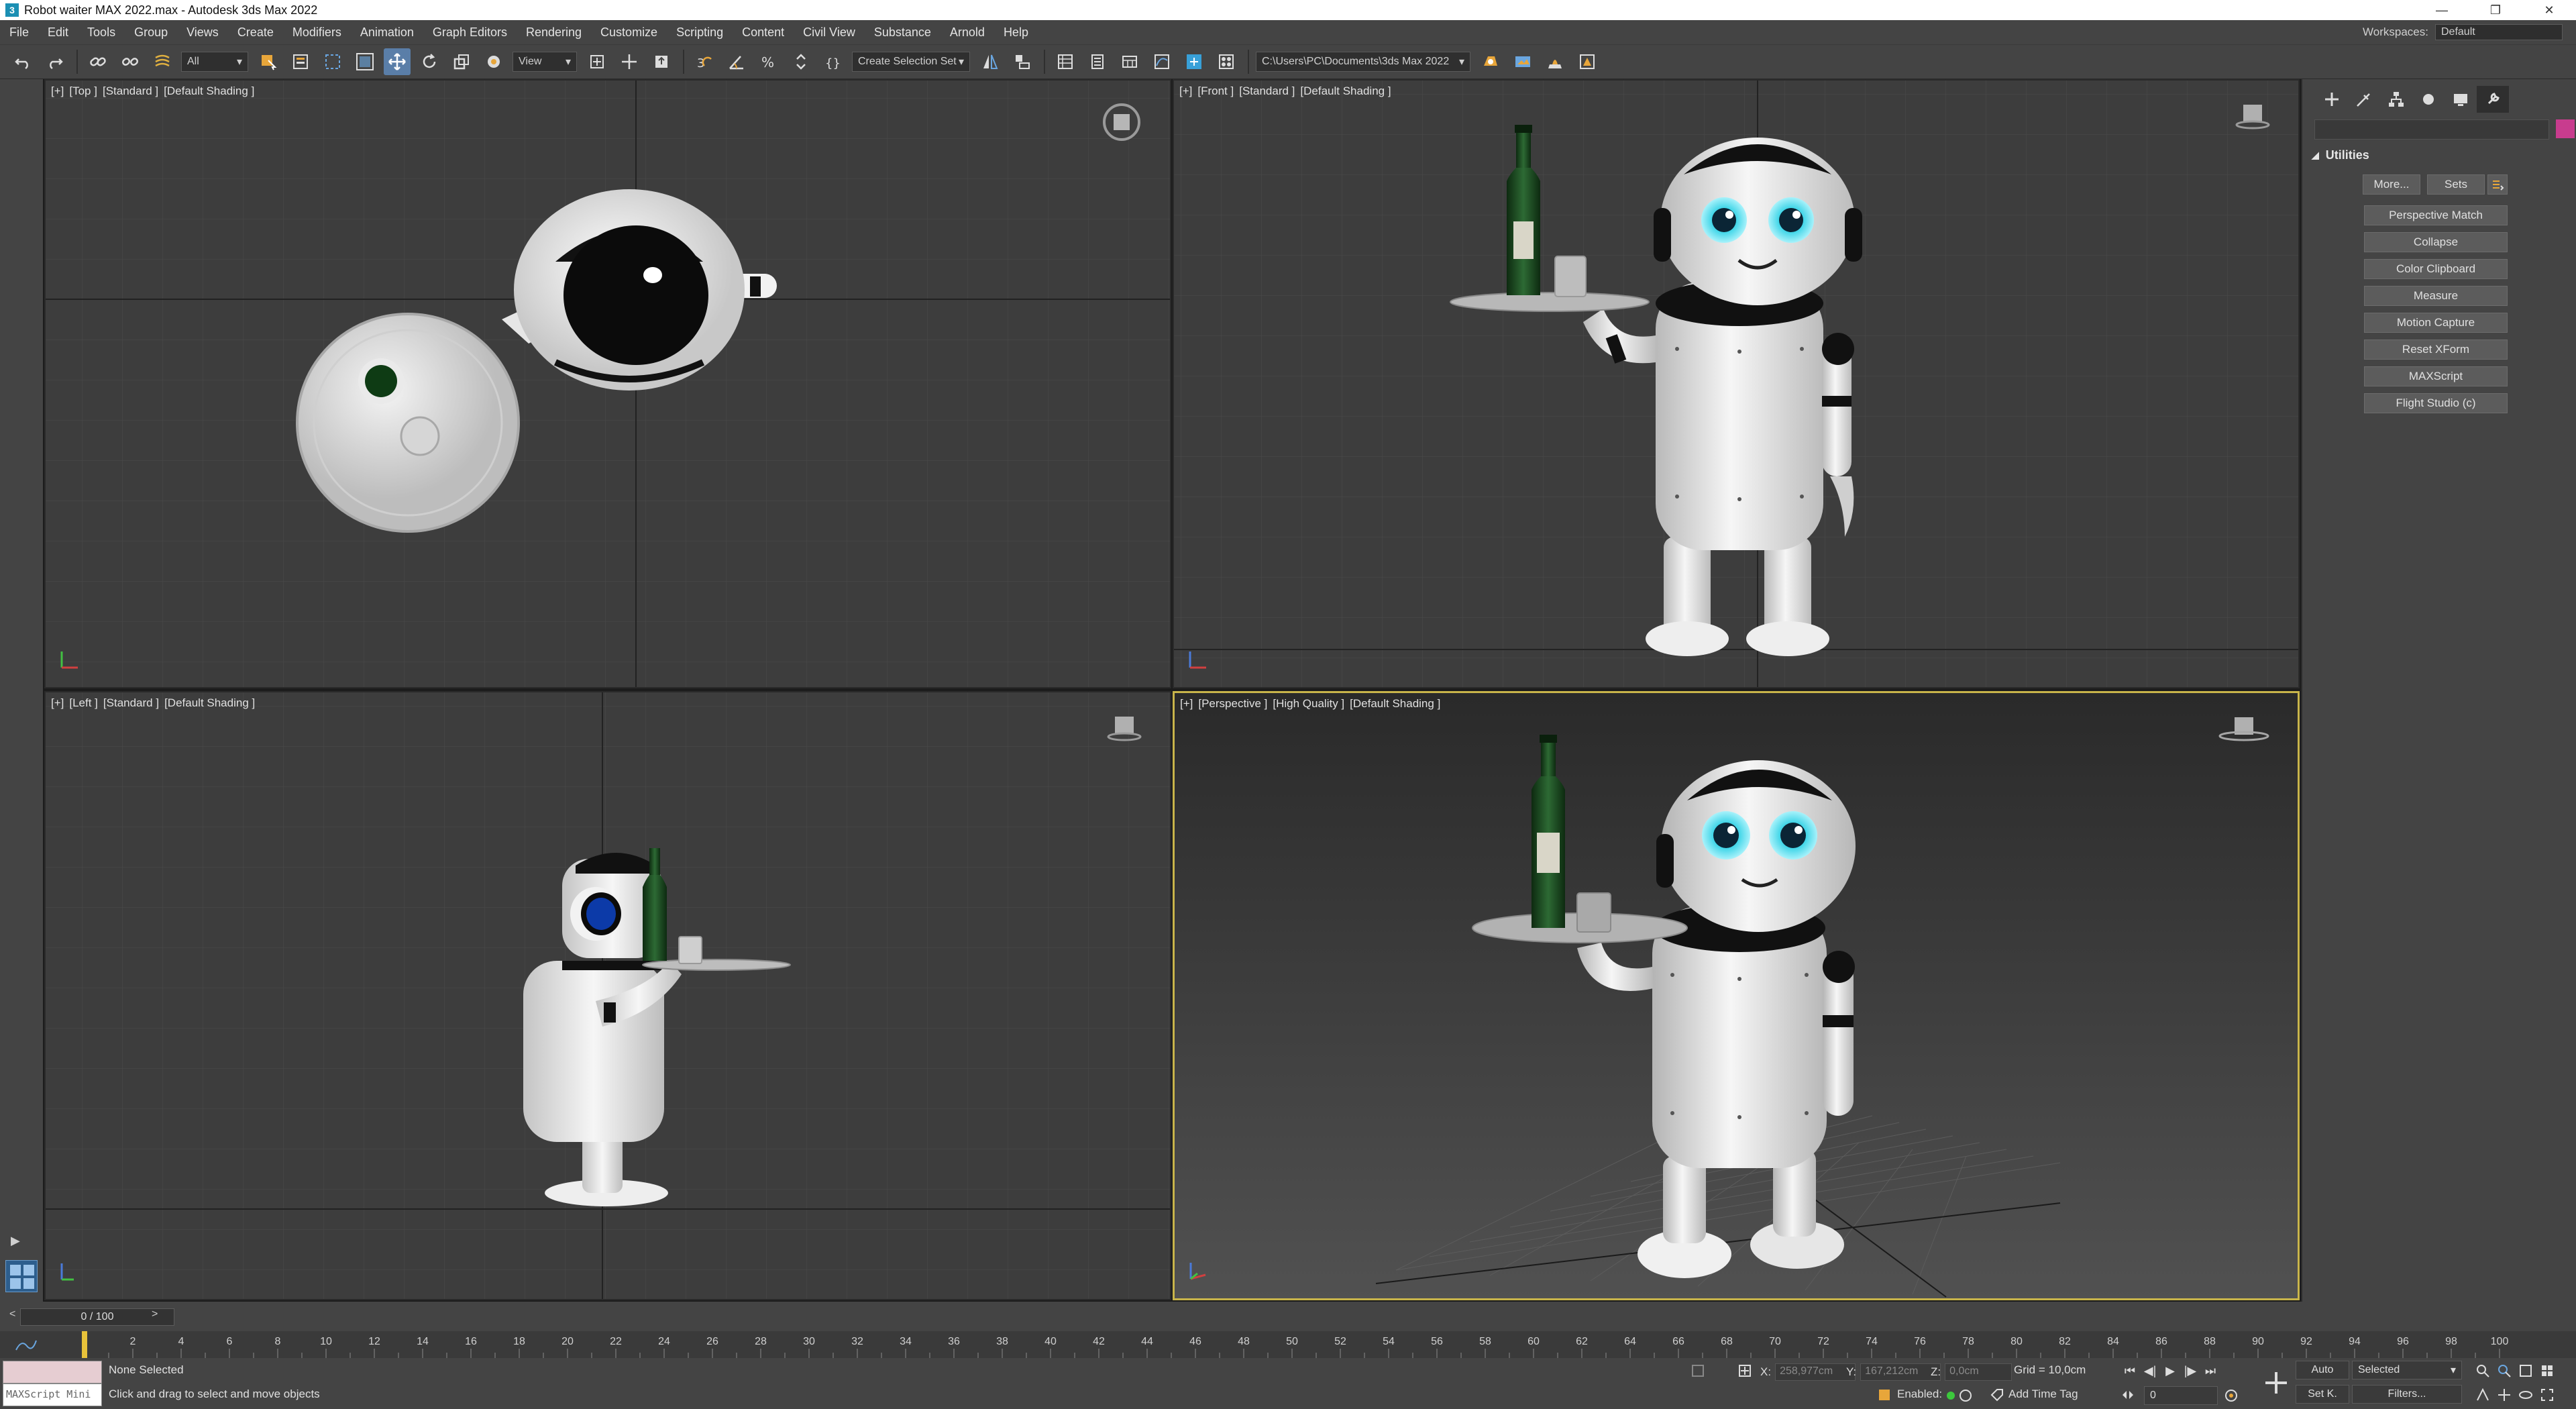 The width and height of the screenshot is (2576, 1409). I want to click on previous-frame-icon: ◀|, so click(2150, 1371).